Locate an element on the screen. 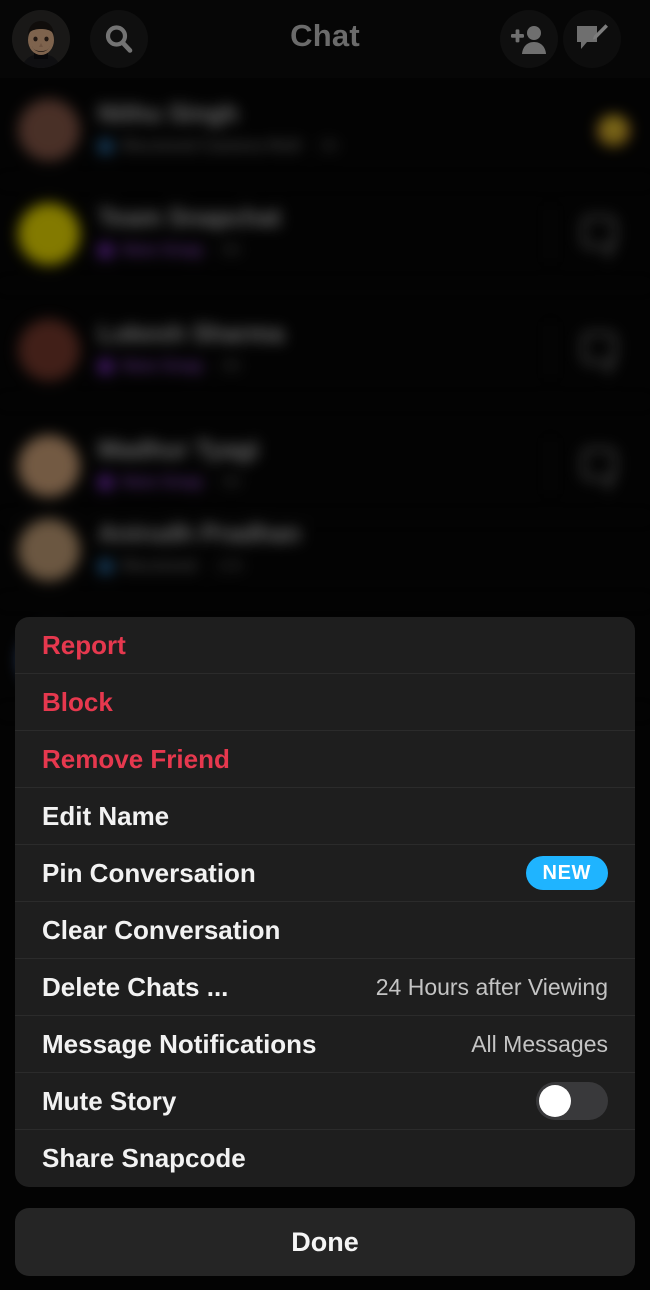  menu-item-report: Report is located at coordinates (325, 645).